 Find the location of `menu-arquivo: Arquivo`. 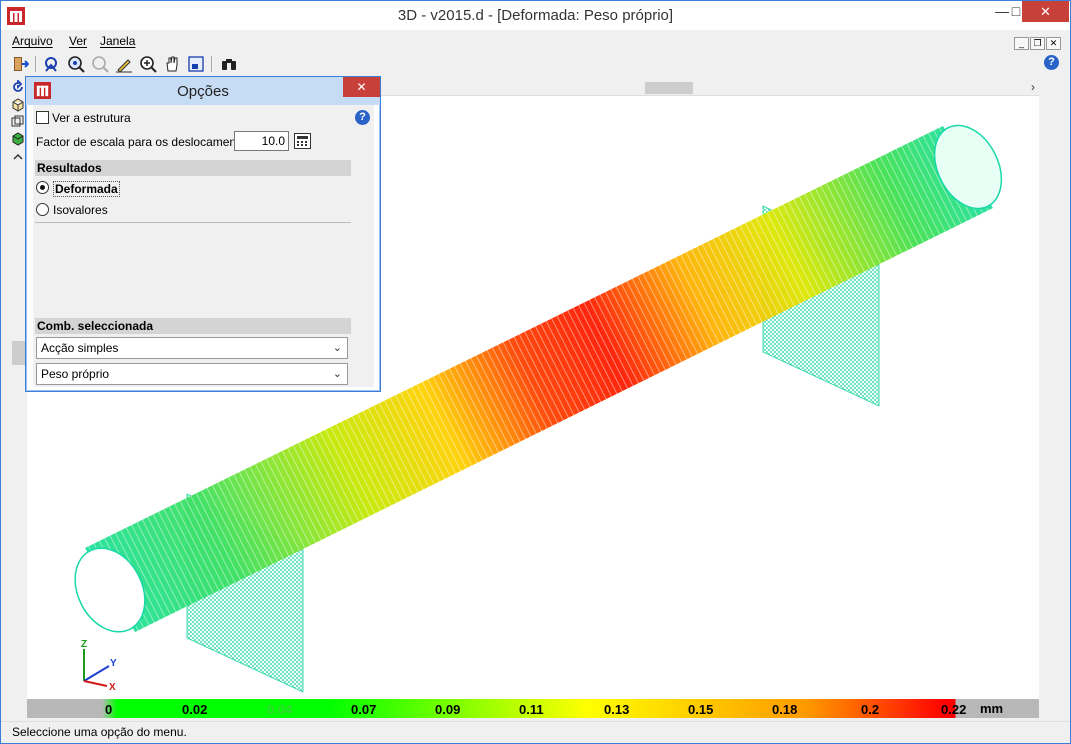

menu-arquivo: Arquivo is located at coordinates (32, 41).